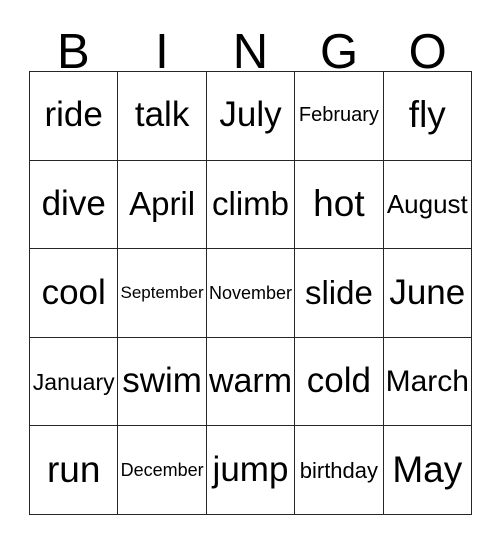 This screenshot has width=500, height=544. I want to click on bingo-cell-r5c2: December, so click(162, 470).